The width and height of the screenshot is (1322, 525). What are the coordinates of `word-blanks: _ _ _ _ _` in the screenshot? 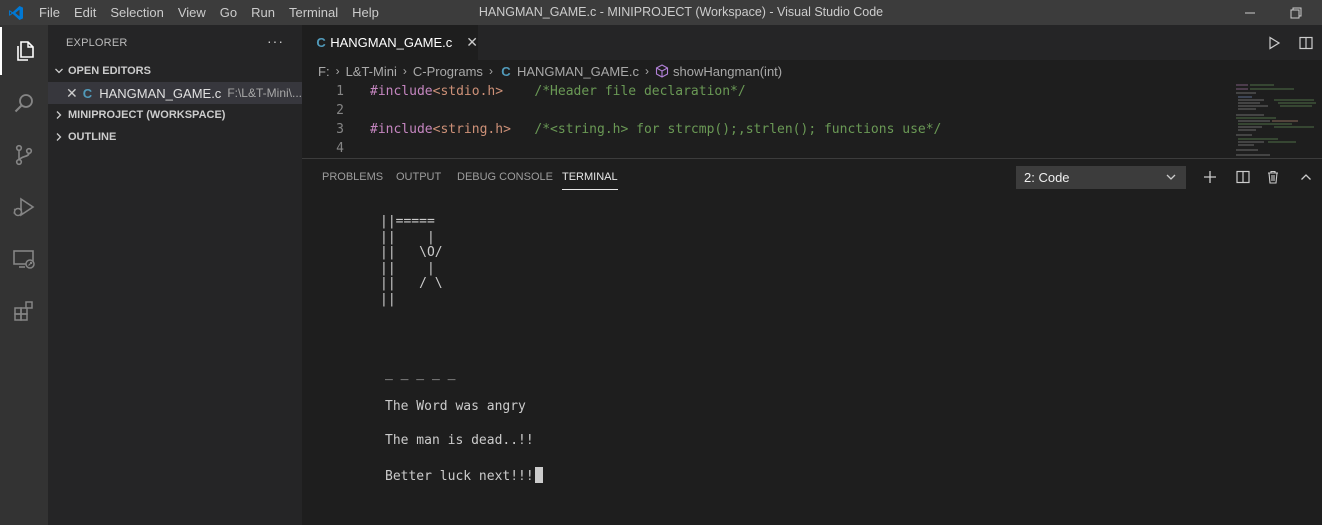 It's located at (420, 373).